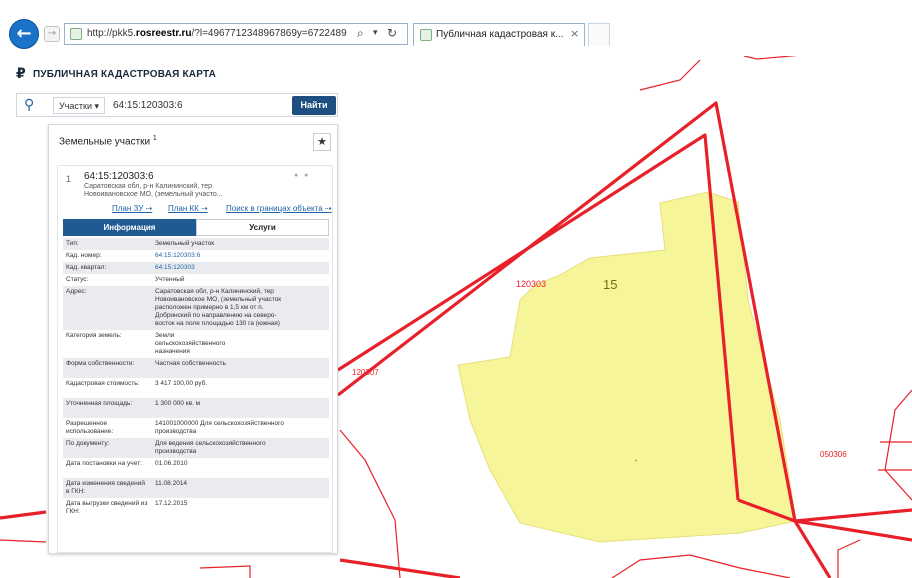 Image resolution: width=912 pixels, height=578 pixels. What do you see at coordinates (241, 280) in the screenshot?
I see `attribute-value: Учтенный` at bounding box center [241, 280].